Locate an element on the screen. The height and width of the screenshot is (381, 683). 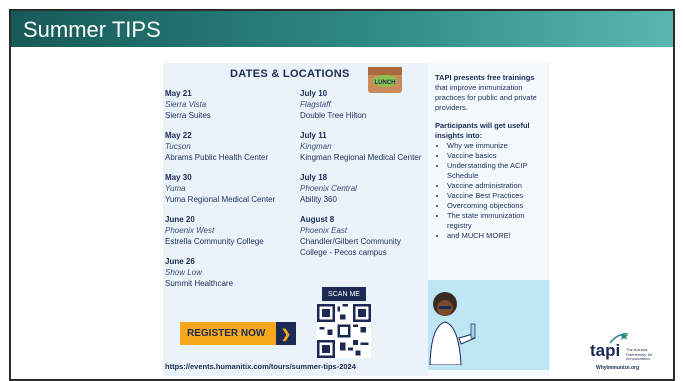
location-item: May 30 Yuma Yuma Regional Medical Center is located at coordinates (230, 188).